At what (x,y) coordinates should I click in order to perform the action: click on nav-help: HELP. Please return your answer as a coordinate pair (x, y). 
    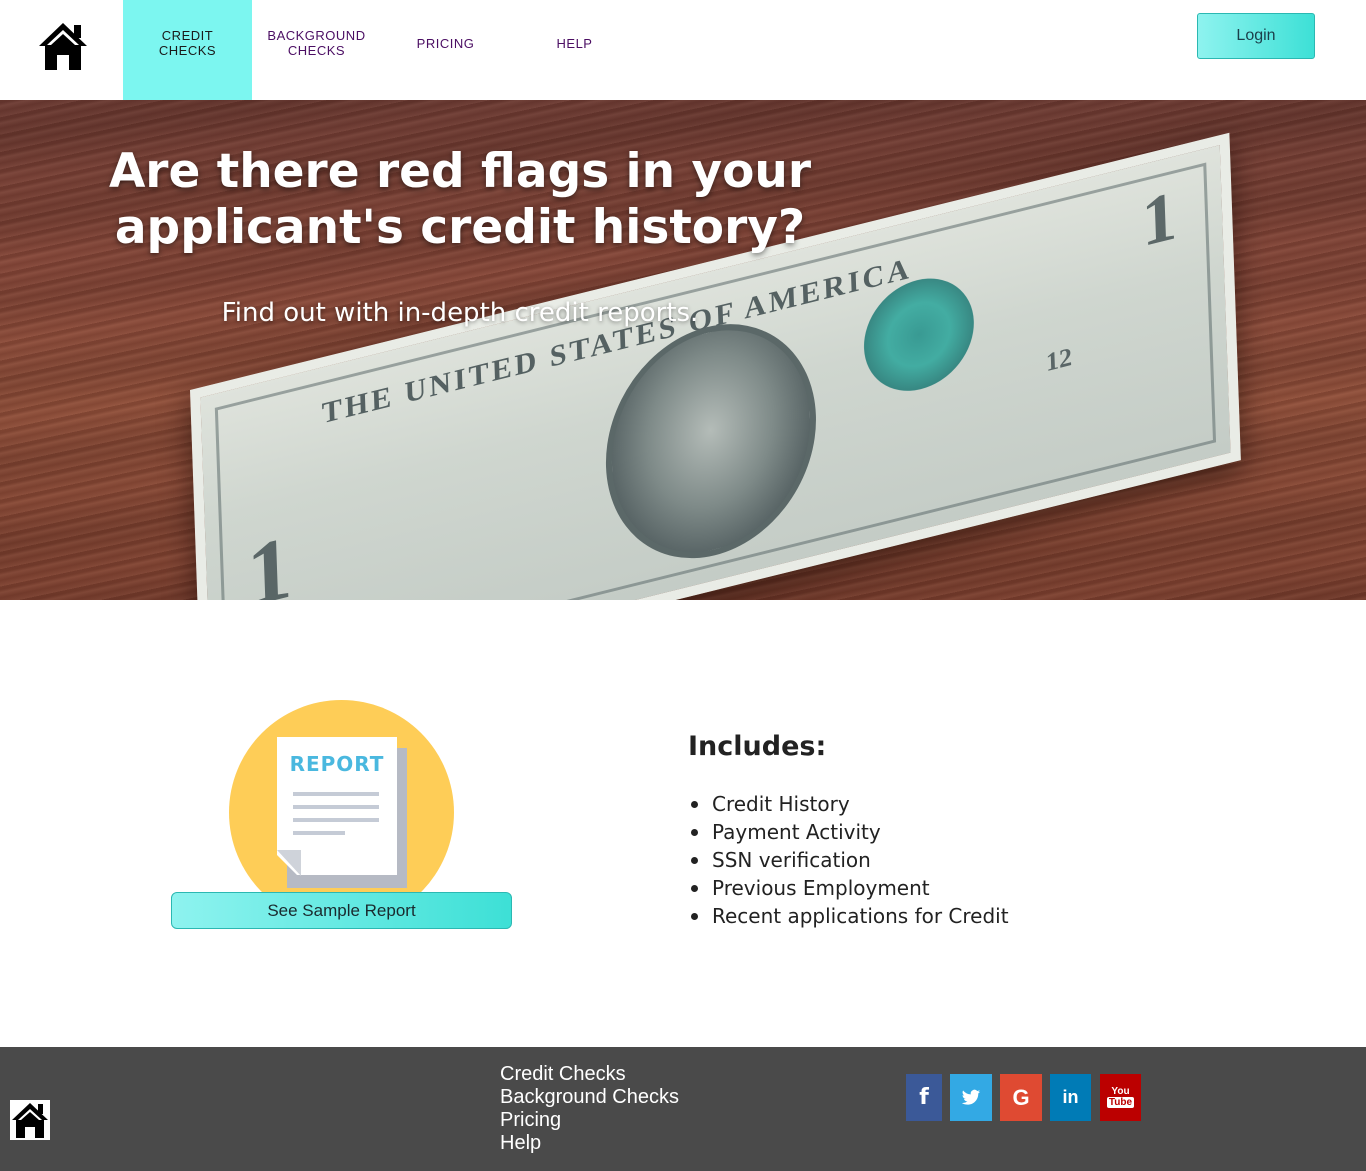
    Looking at the image, I should click on (574, 50).